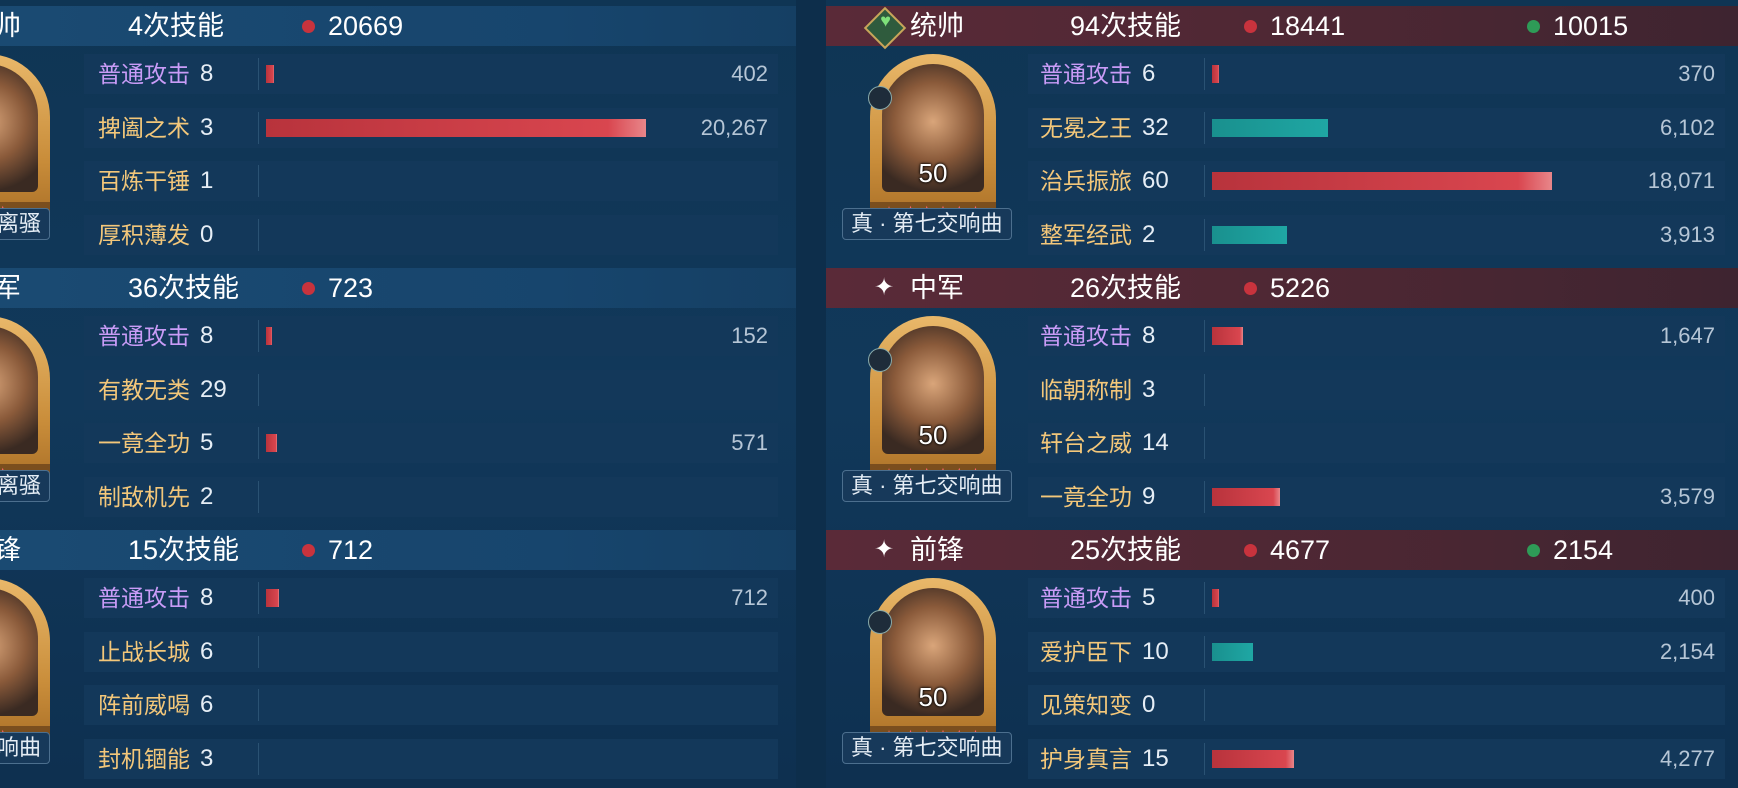 The image size is (1738, 788). I want to click on skill-cast-count: 1, so click(207, 180).